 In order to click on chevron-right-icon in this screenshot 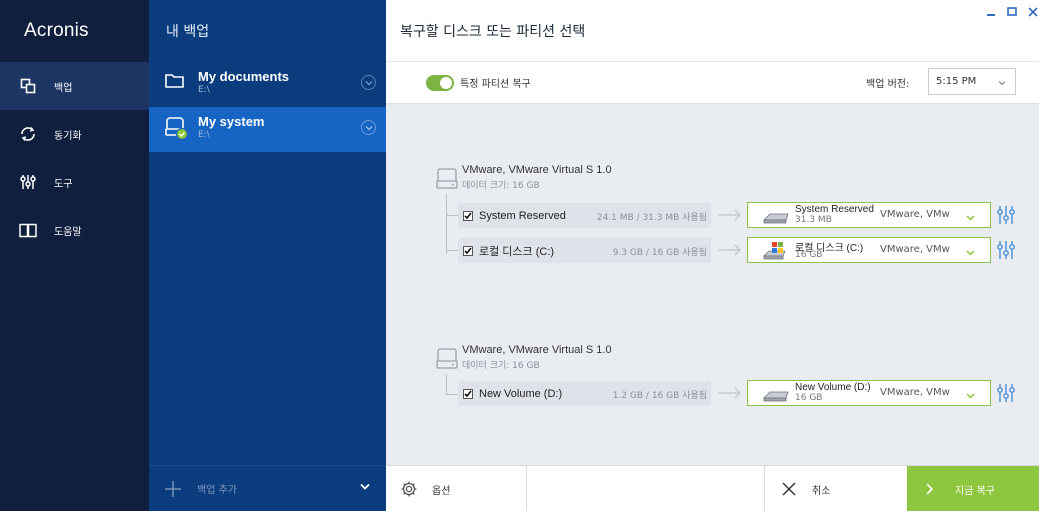, I will do `click(931, 489)`.